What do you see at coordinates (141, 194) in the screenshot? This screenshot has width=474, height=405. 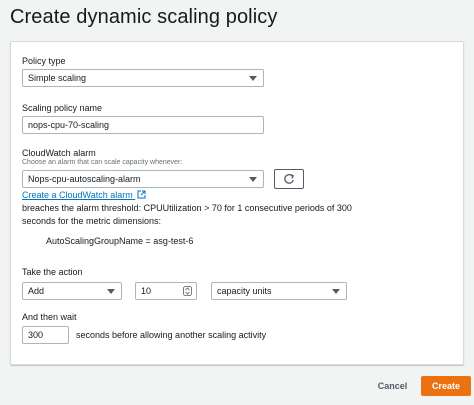 I see `external-link-icon` at bounding box center [141, 194].